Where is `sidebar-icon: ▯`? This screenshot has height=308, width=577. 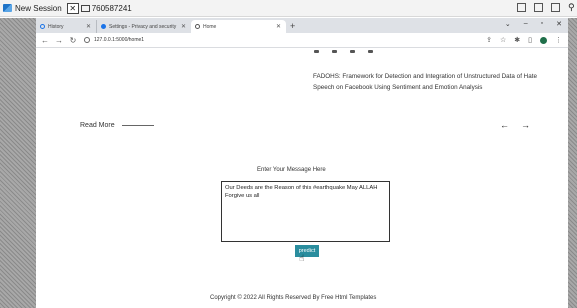
sidebar-icon: ▯ is located at coordinates (530, 40).